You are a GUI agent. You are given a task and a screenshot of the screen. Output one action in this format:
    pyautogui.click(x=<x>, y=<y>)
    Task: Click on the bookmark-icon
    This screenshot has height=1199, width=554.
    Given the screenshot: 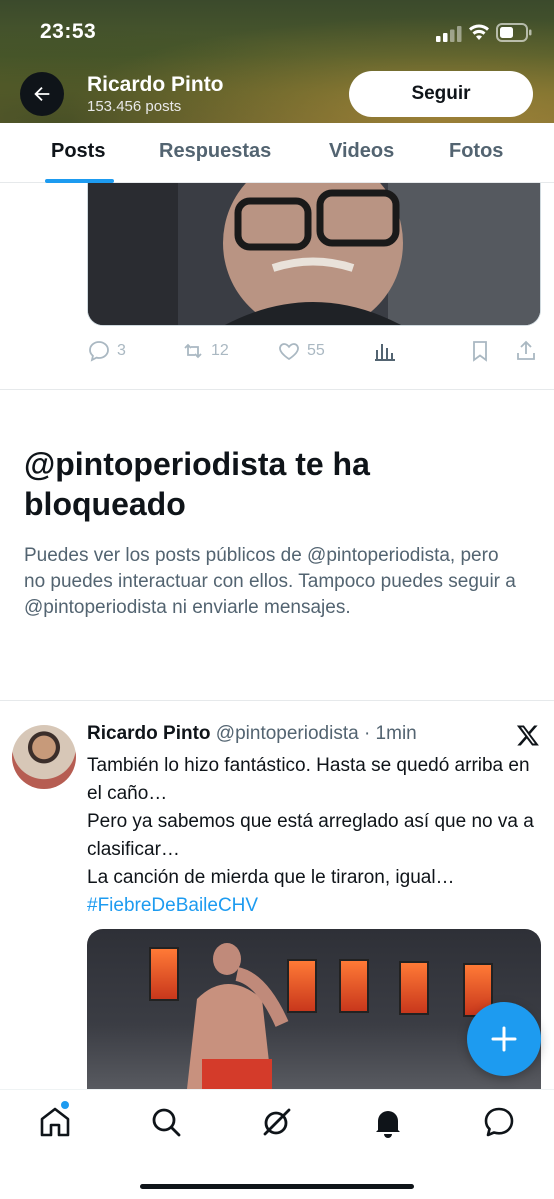 What is the action you would take?
    pyautogui.click(x=480, y=351)
    